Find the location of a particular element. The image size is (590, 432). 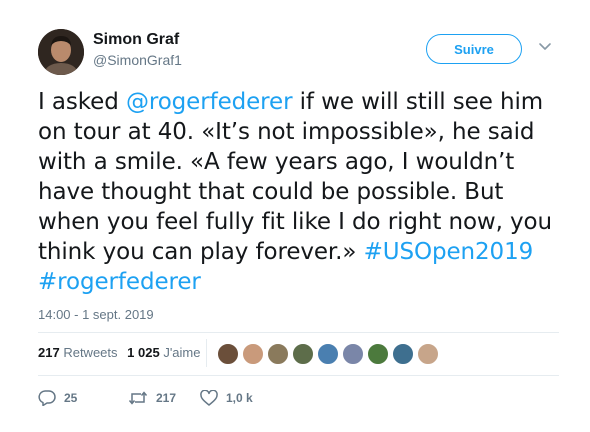

chevron-down-icon is located at coordinates (545, 47).